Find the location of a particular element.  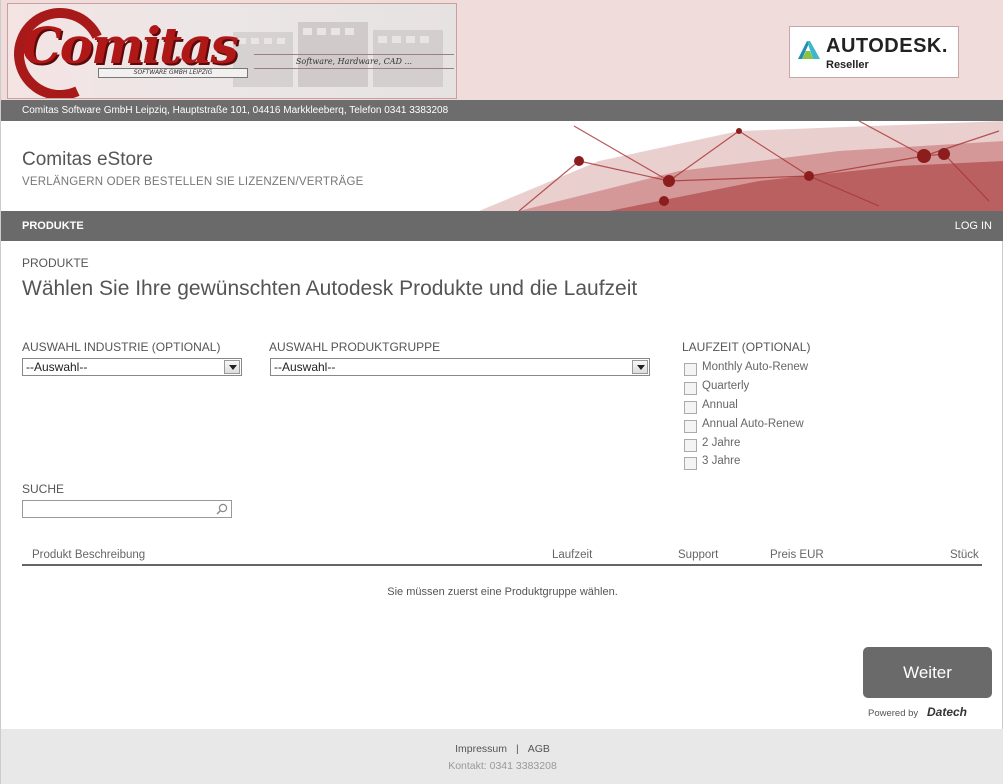

impressum-link: Impressum is located at coordinates (481, 749).